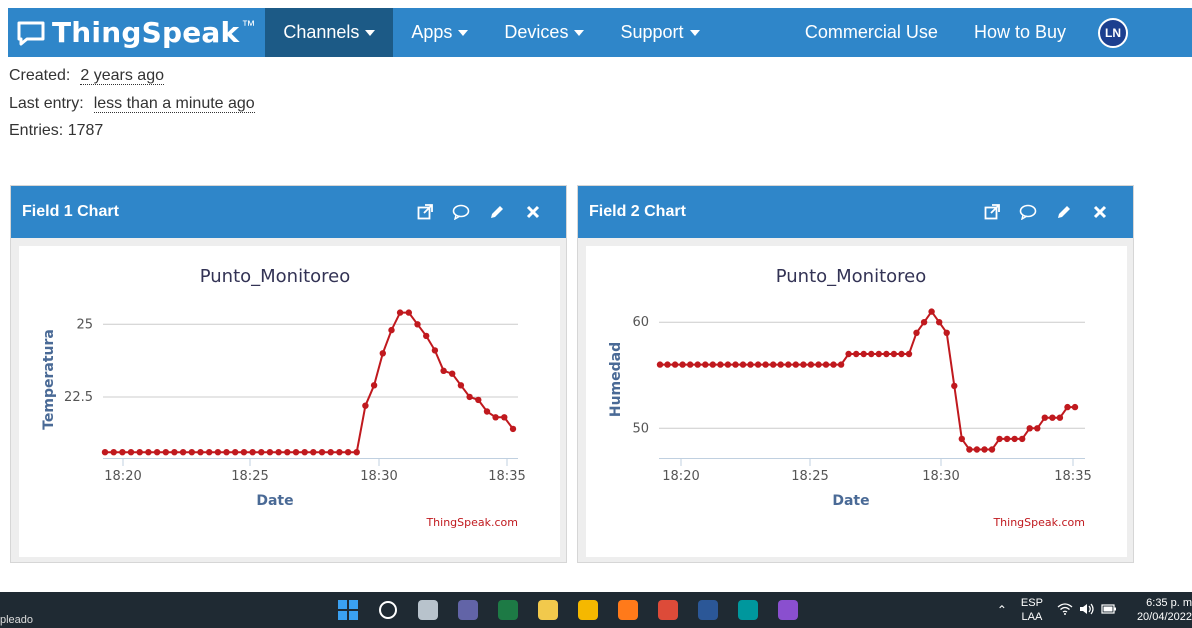 The image size is (1192, 628). Describe the element at coordinates (348, 610) in the screenshot. I see `windows-start-icon` at that location.